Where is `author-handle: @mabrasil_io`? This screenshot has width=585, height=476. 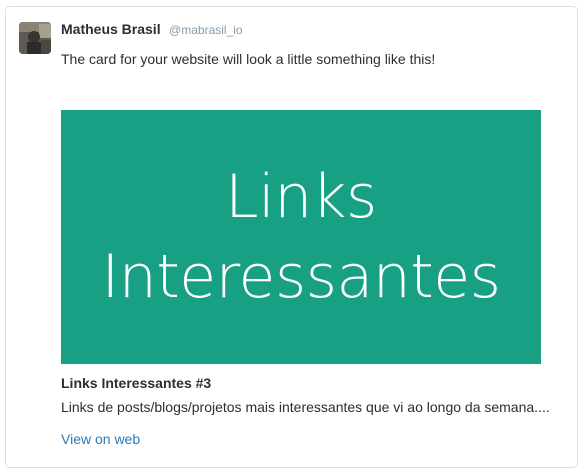 author-handle: @mabrasil_io is located at coordinates (206, 30).